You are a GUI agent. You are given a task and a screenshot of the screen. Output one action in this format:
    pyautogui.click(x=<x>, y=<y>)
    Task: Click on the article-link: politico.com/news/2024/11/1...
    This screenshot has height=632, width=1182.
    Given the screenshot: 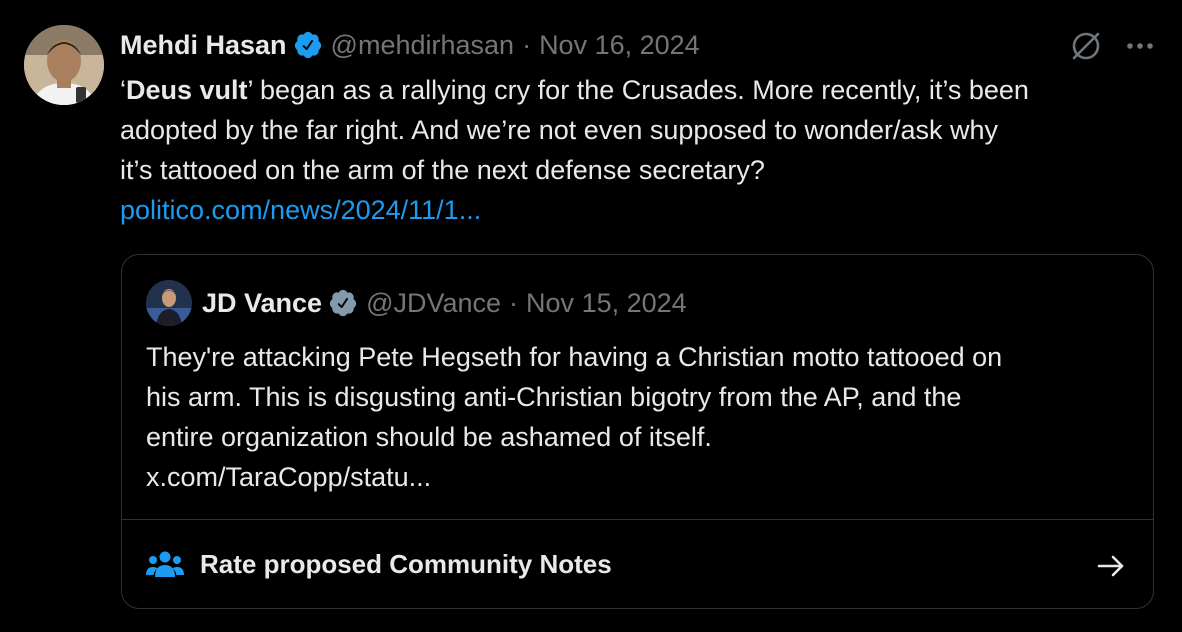 What is the action you would take?
    pyautogui.click(x=640, y=210)
    